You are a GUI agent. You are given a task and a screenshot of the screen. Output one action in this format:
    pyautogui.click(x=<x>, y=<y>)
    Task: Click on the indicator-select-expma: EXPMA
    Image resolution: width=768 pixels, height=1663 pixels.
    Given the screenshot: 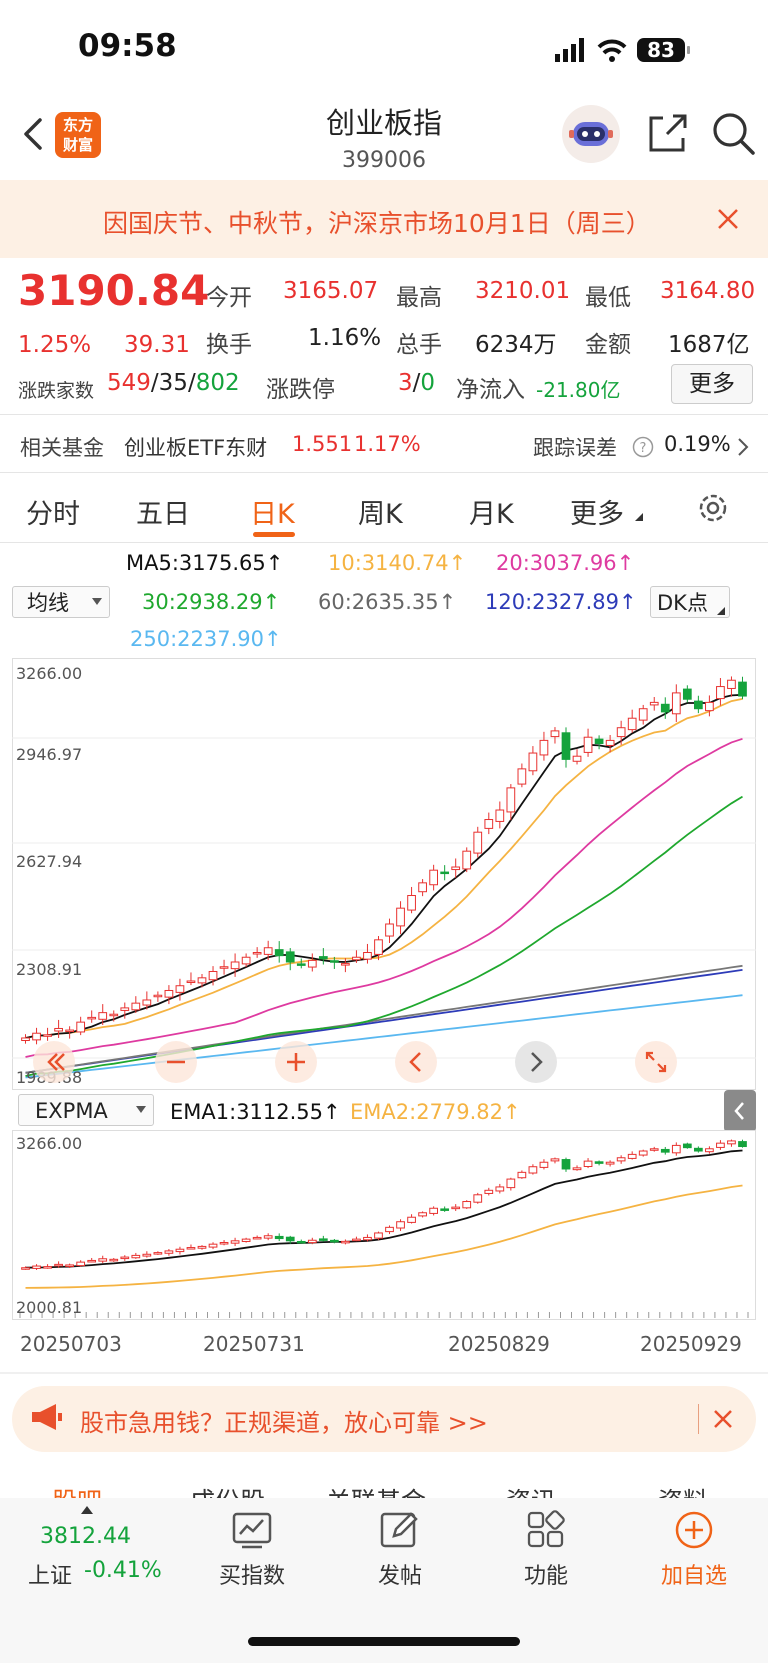 What is the action you would take?
    pyautogui.click(x=86, y=1110)
    